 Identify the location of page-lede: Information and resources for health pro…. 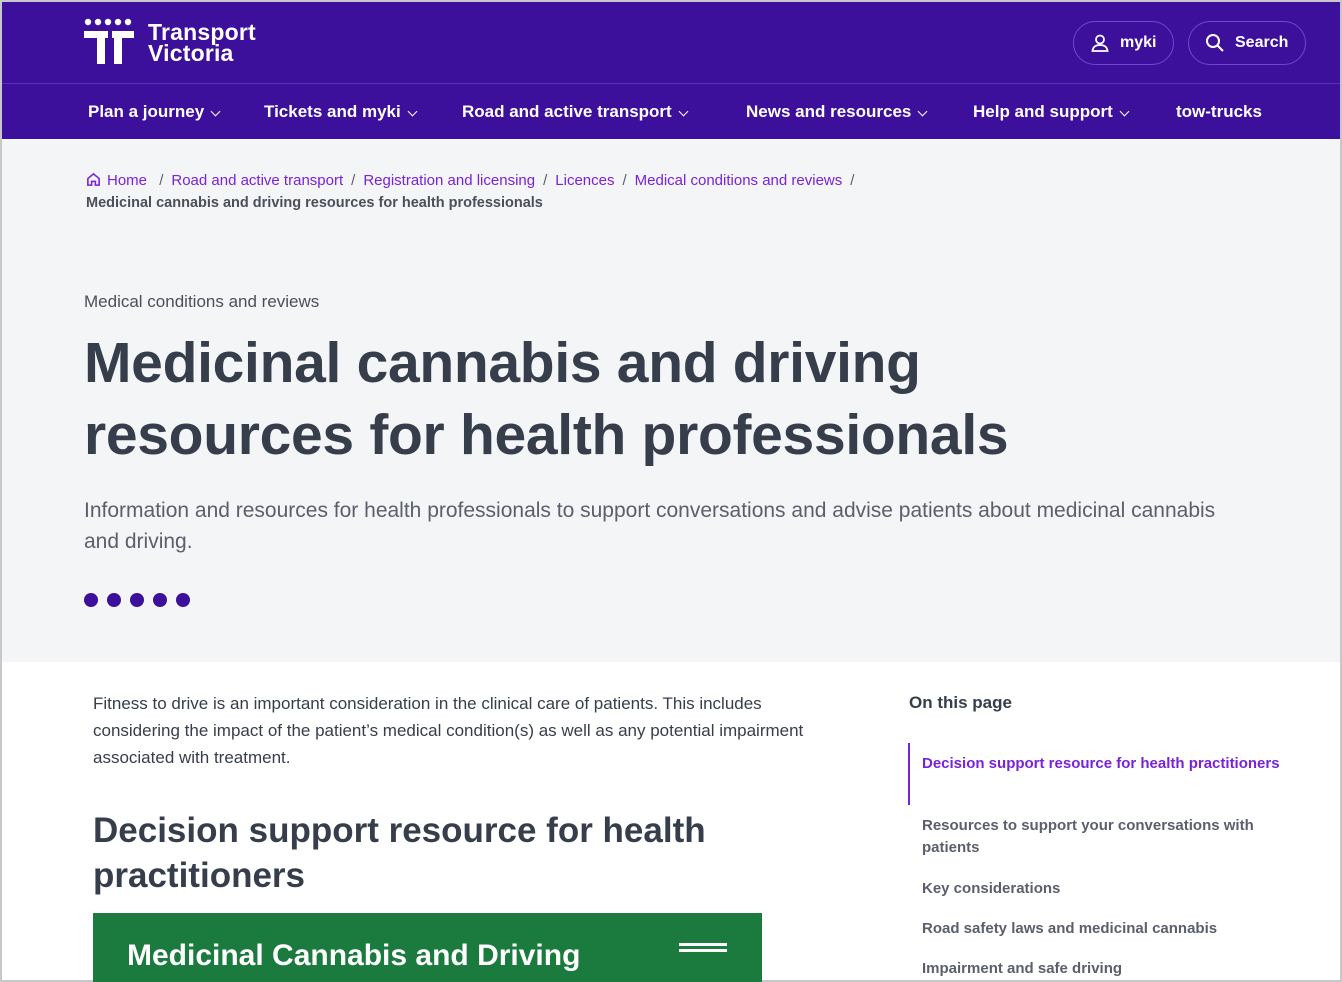
(650, 526).